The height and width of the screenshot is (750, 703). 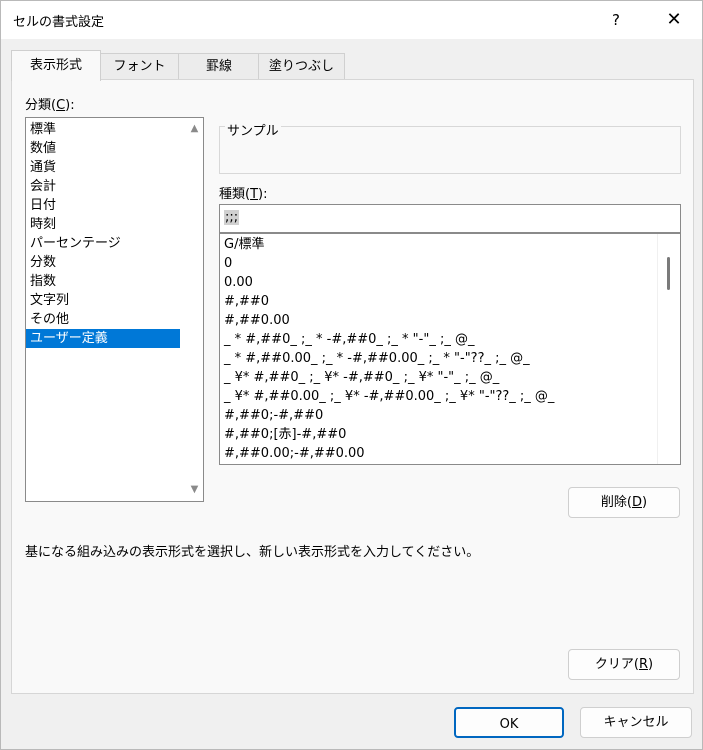 I want to click on category-item: パーセンテージ, so click(x=103, y=243).